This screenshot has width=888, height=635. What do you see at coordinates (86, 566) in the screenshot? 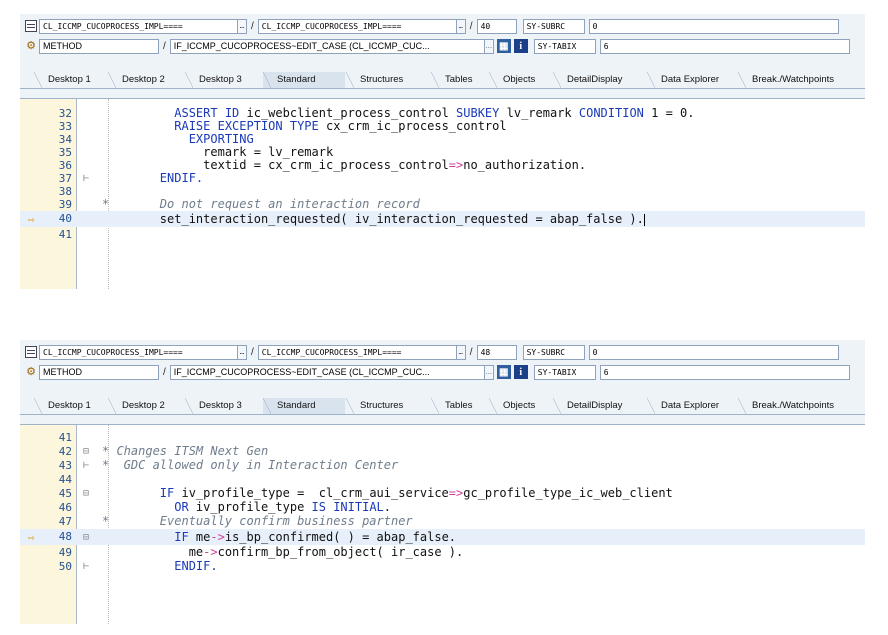
I see `block-marker-icon: ⊢` at bounding box center [86, 566].